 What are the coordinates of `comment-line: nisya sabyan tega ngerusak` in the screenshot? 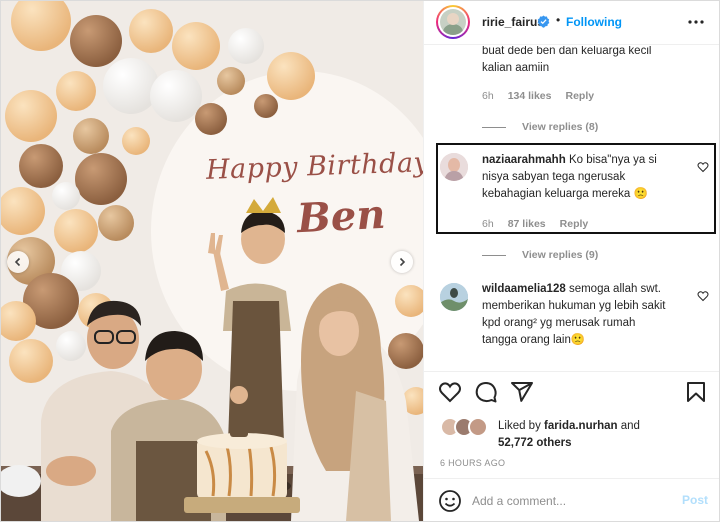 It's located at (554, 177).